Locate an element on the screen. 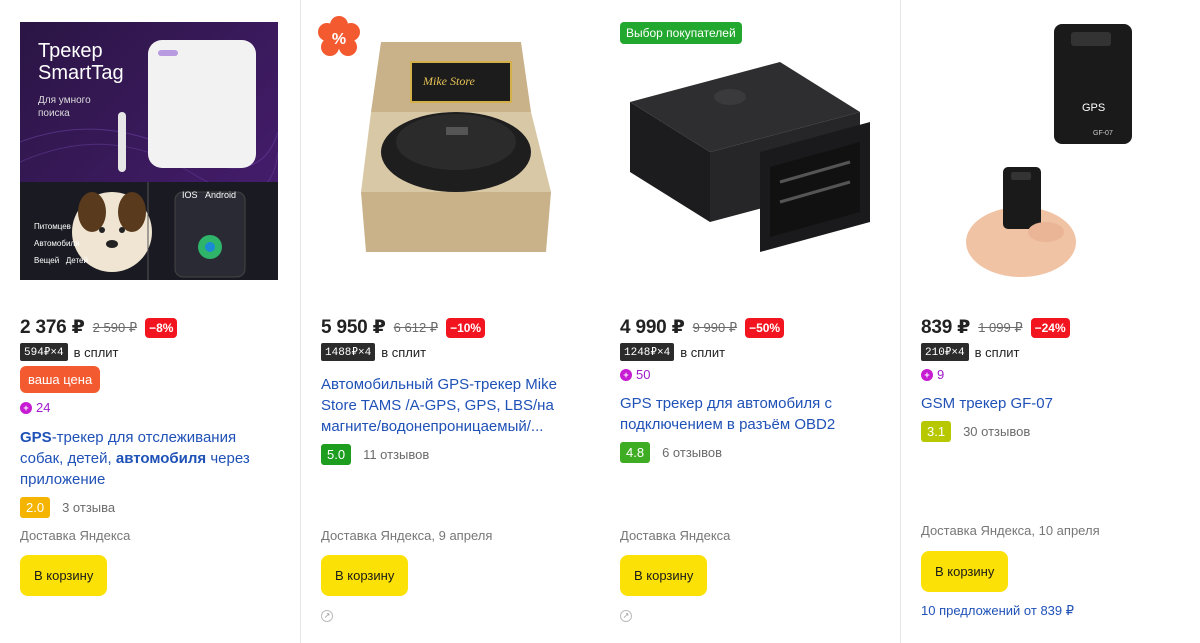 This screenshot has width=1200, height=643. rating-row: 3.1 30 отзывов is located at coordinates (975, 431).